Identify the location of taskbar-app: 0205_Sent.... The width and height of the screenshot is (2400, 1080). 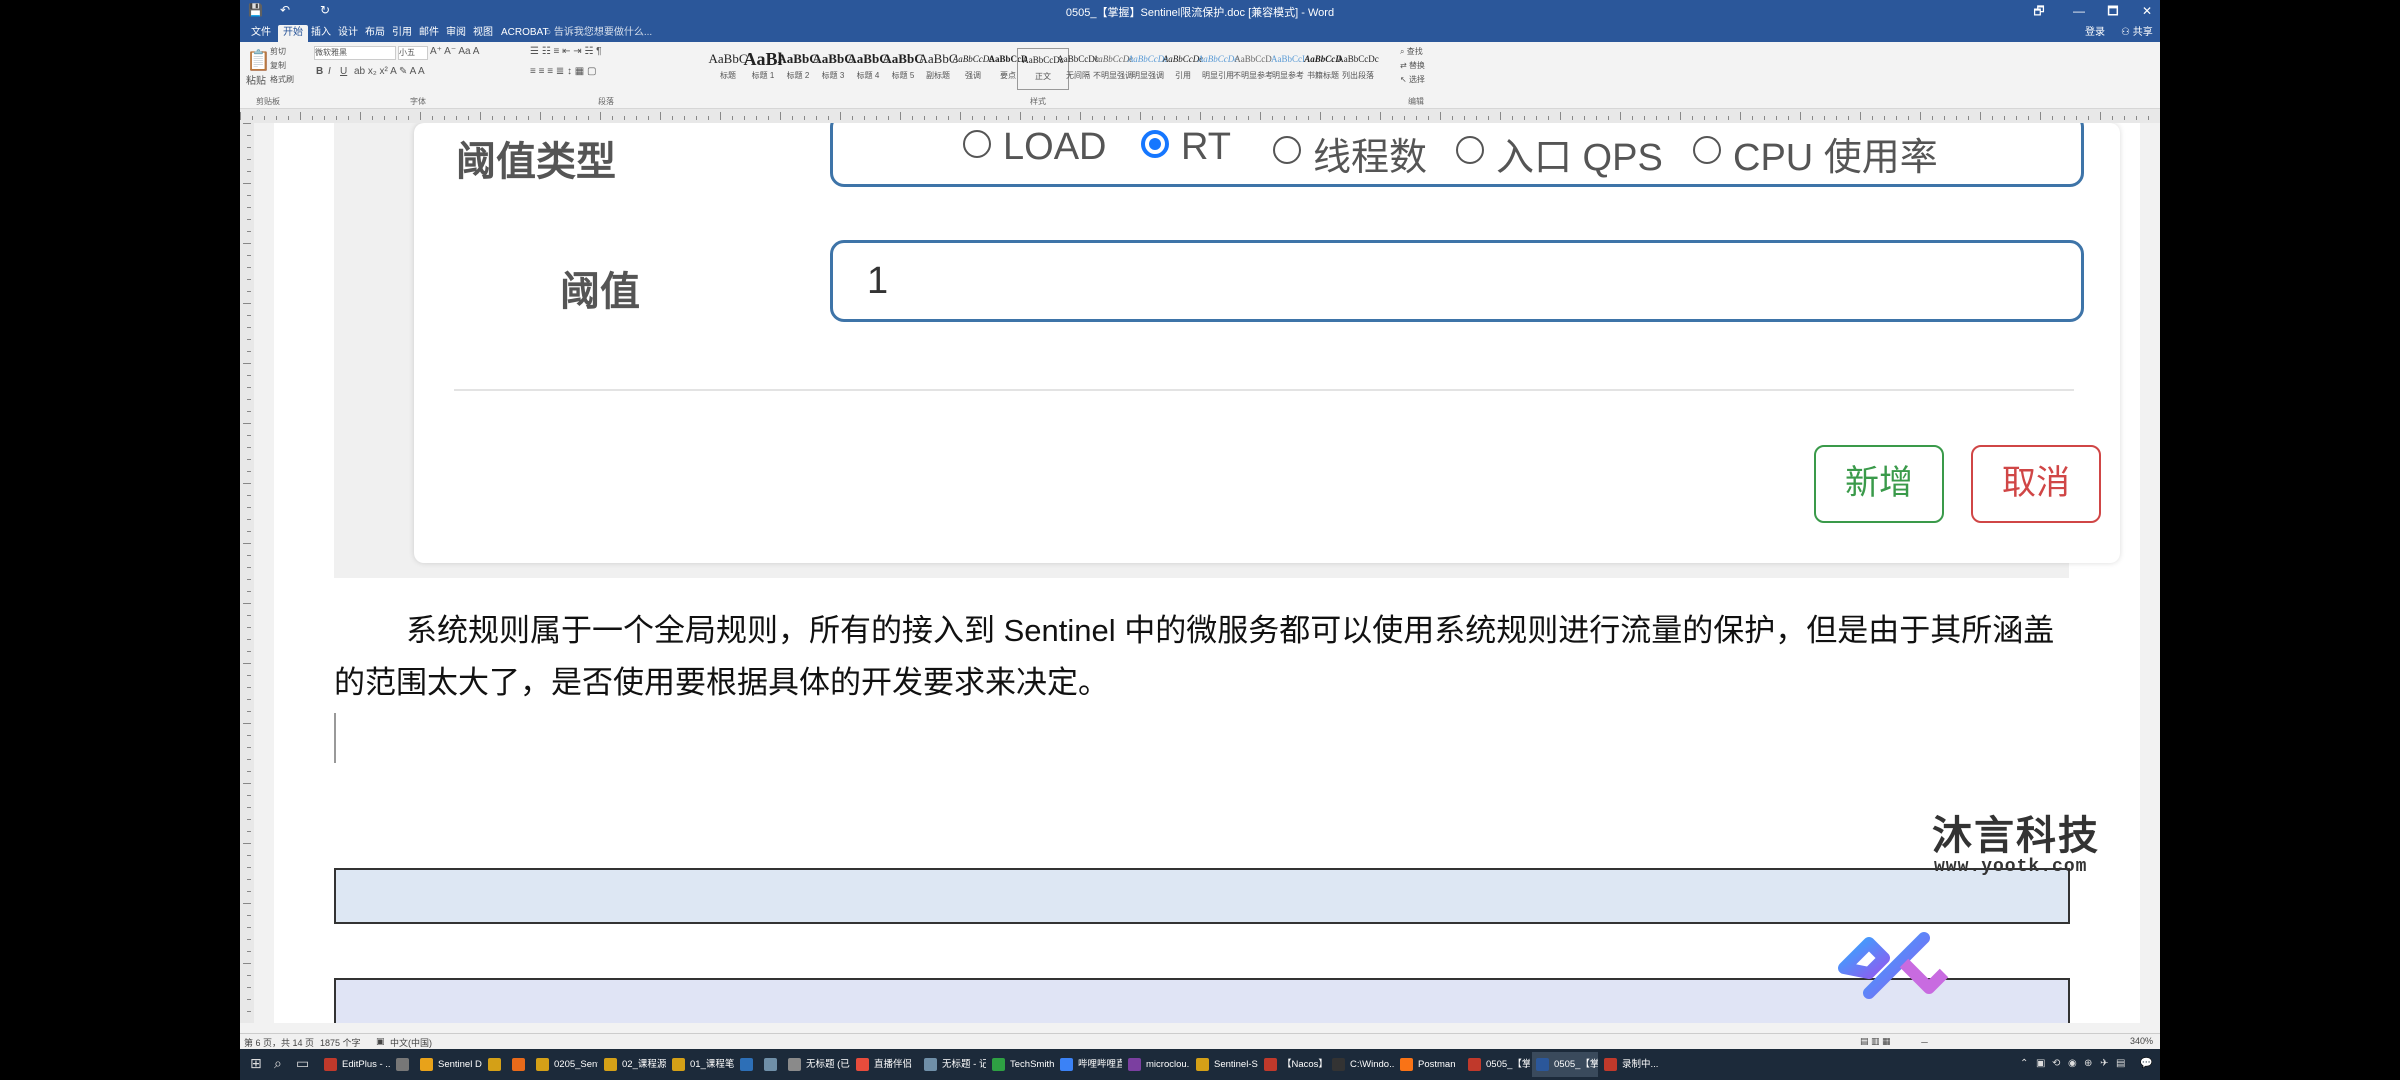
(565, 1064).